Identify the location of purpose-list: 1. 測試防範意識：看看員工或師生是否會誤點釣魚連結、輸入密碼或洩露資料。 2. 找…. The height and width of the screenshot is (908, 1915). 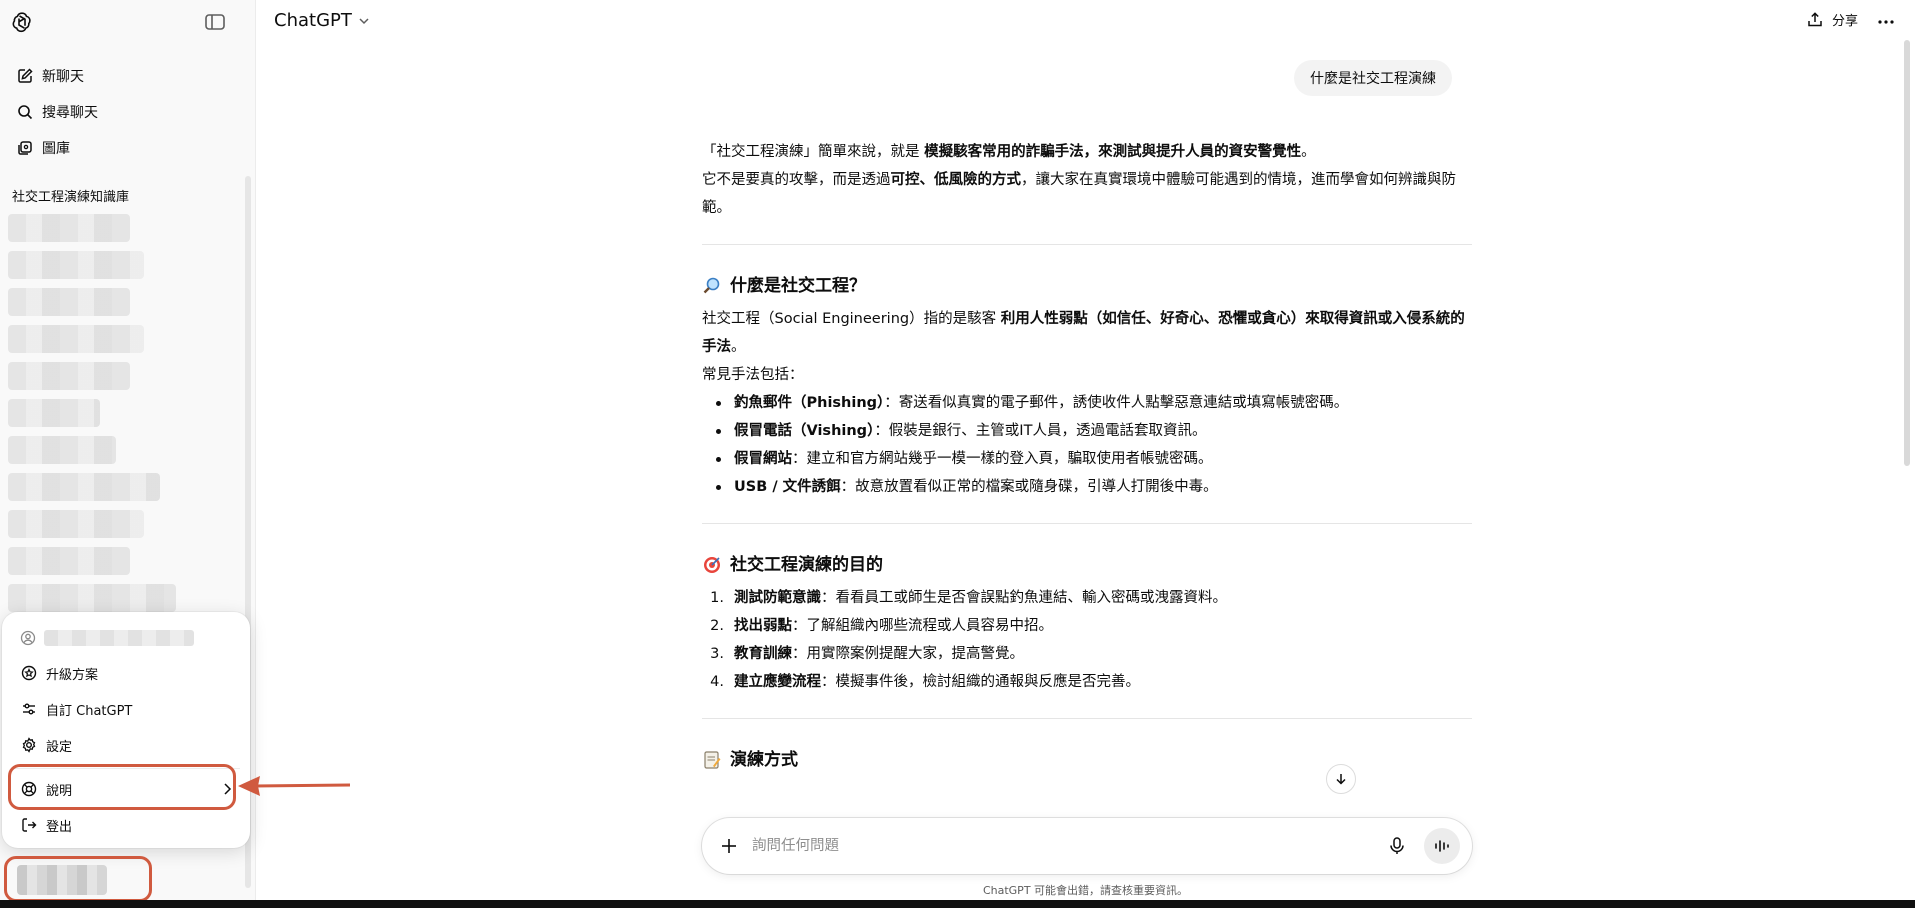
(1087, 640).